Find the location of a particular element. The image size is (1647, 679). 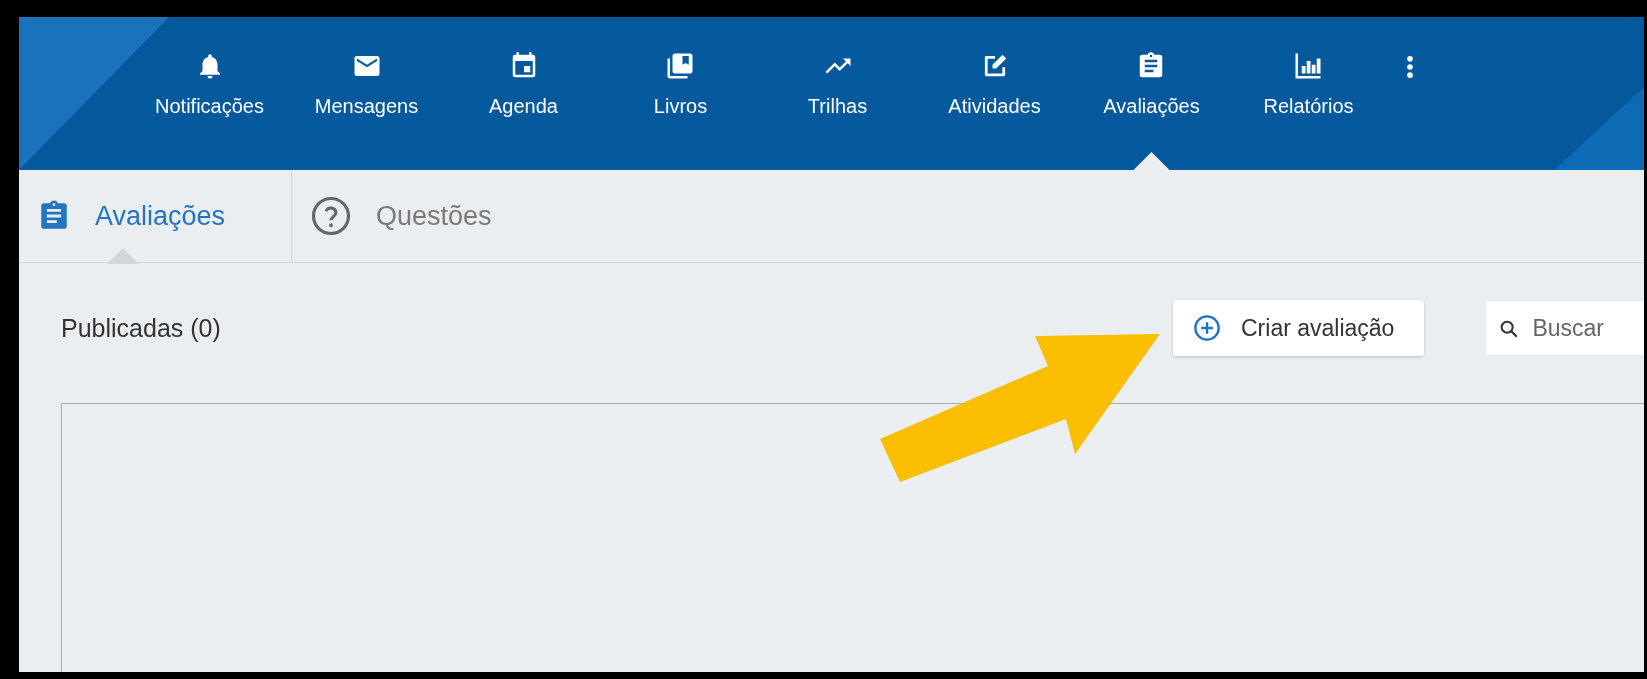

nav-item: Trilhas is located at coordinates (837, 84).